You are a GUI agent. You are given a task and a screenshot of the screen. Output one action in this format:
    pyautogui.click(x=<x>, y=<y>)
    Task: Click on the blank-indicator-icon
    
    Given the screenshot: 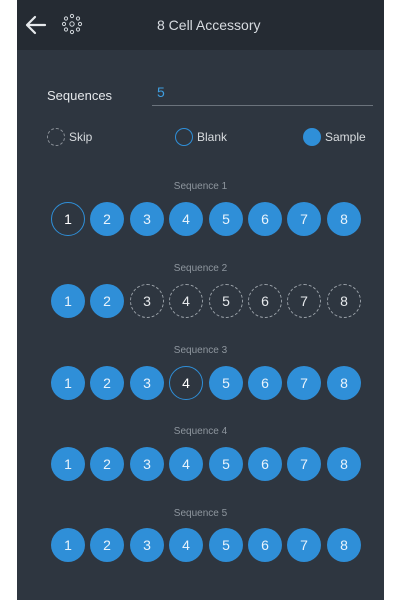 What is the action you would take?
    pyautogui.click(x=184, y=137)
    